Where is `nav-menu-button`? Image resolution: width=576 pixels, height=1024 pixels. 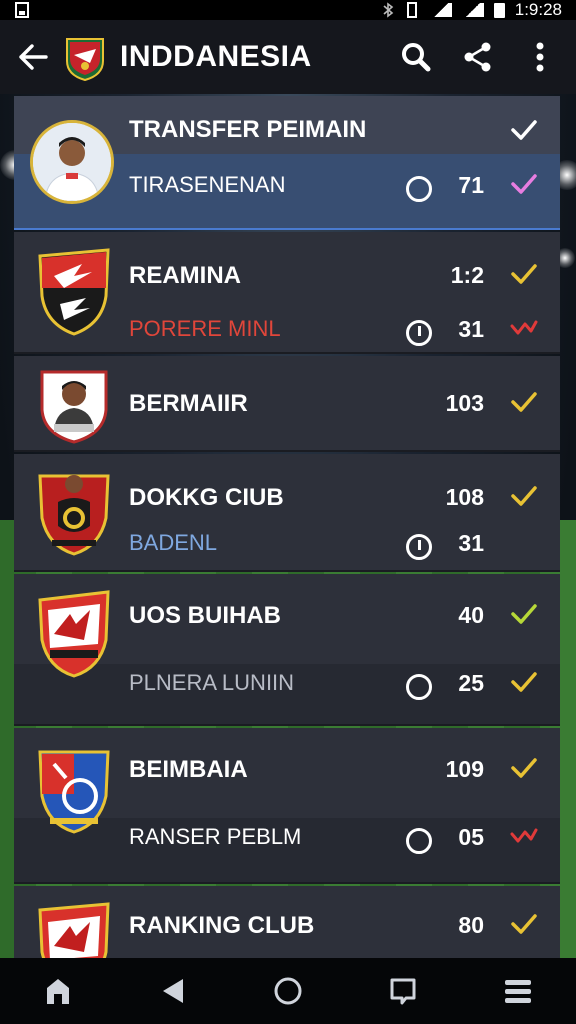 nav-menu-button is located at coordinates (518, 991).